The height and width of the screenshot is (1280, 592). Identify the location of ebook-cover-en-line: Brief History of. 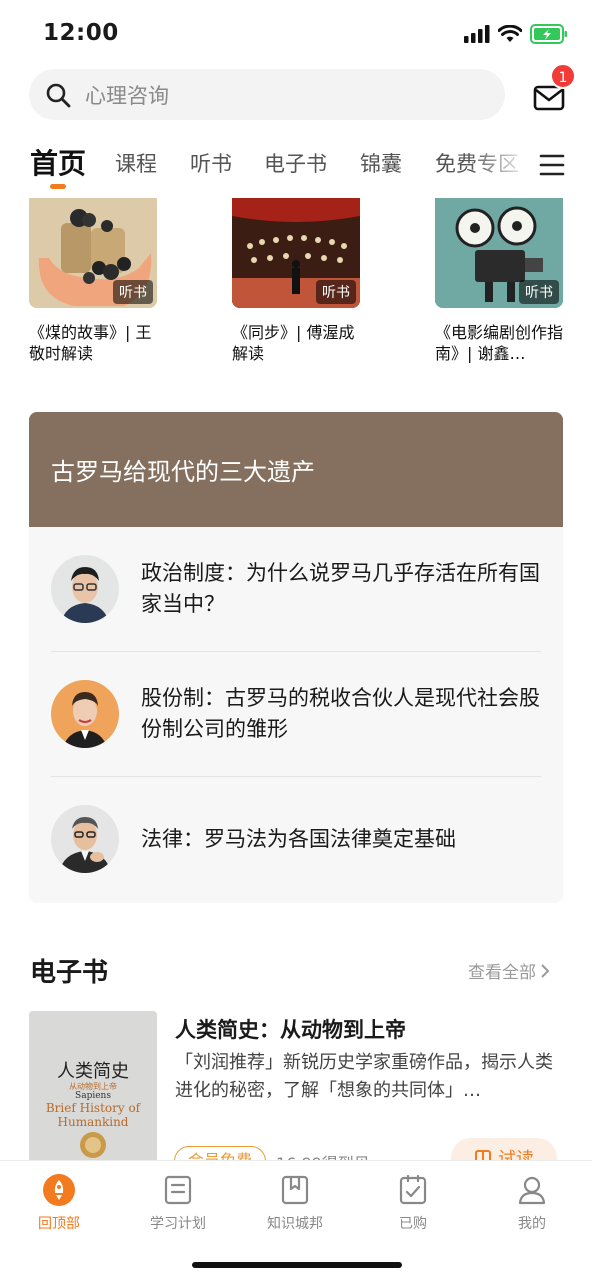
(93, 1108).